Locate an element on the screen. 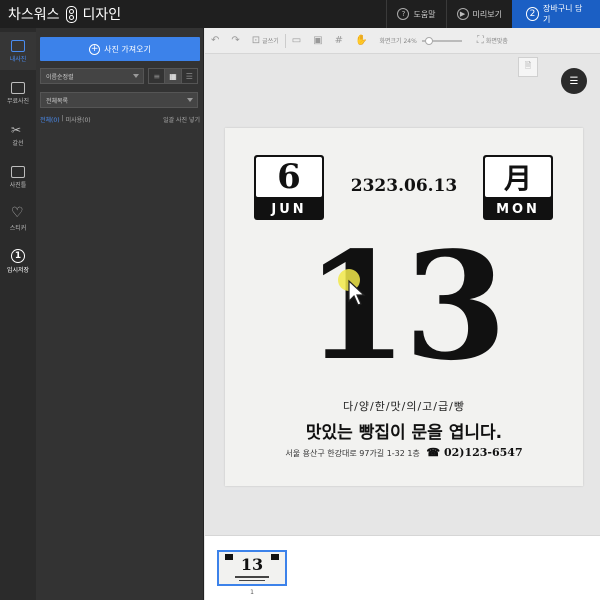  save-count-icon: 1 is located at coordinates (18, 255).